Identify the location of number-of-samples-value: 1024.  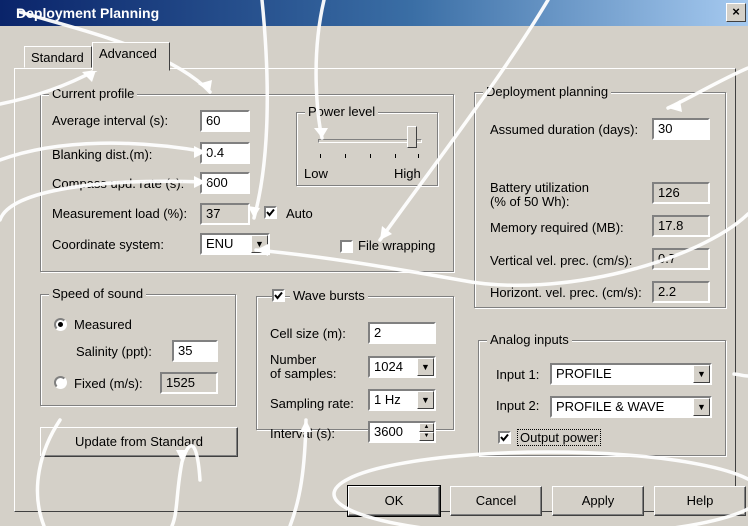
(388, 366).